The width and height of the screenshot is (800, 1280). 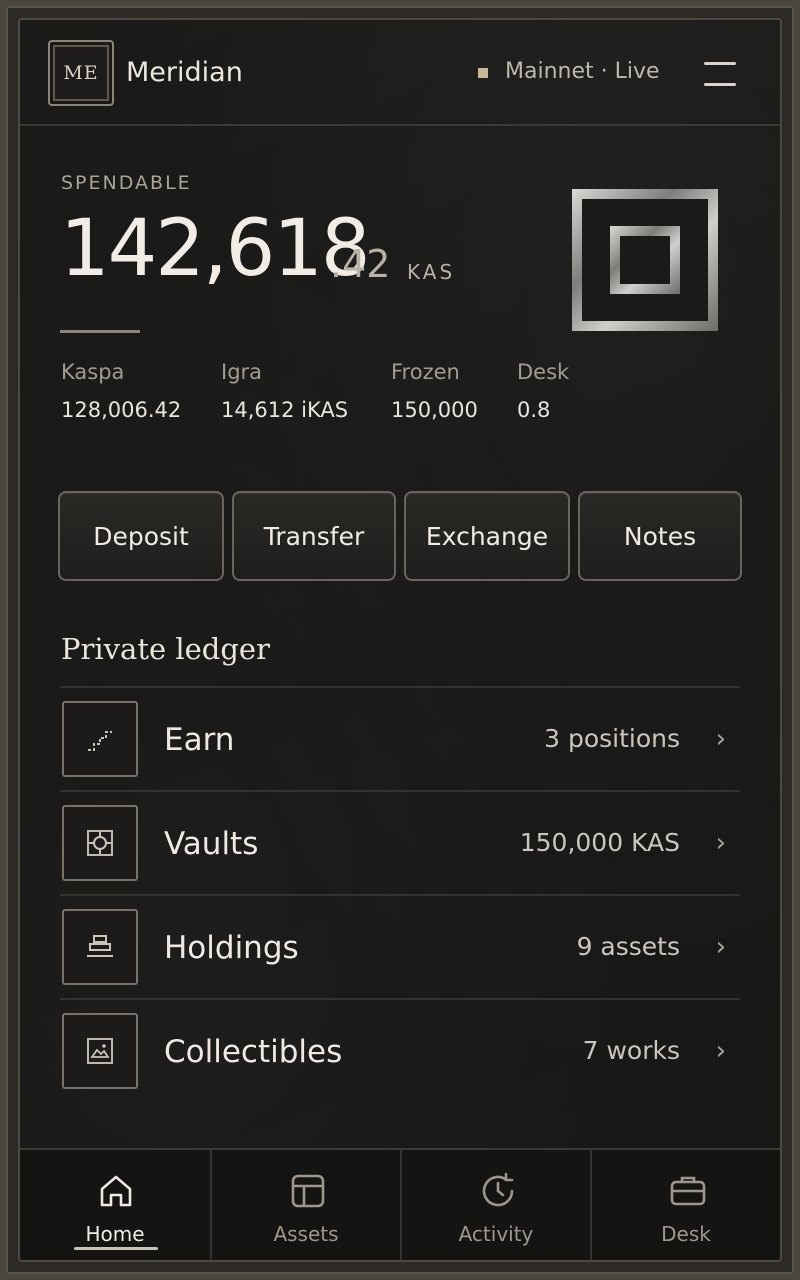 I want to click on stat-label: Frozen, so click(x=425, y=372).